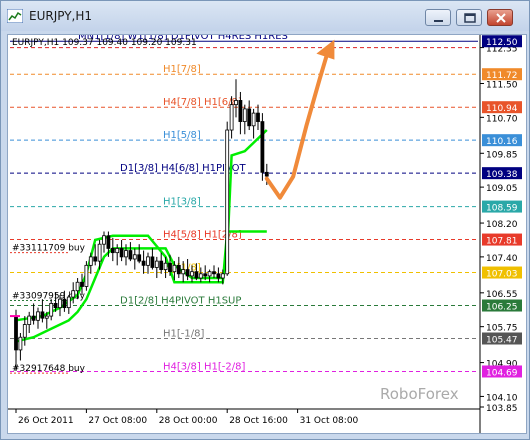 Image resolution: width=530 pixels, height=440 pixels. What do you see at coordinates (188, 421) in the screenshot?
I see `x-tick-label: 28 Oct 00:00` at bounding box center [188, 421].